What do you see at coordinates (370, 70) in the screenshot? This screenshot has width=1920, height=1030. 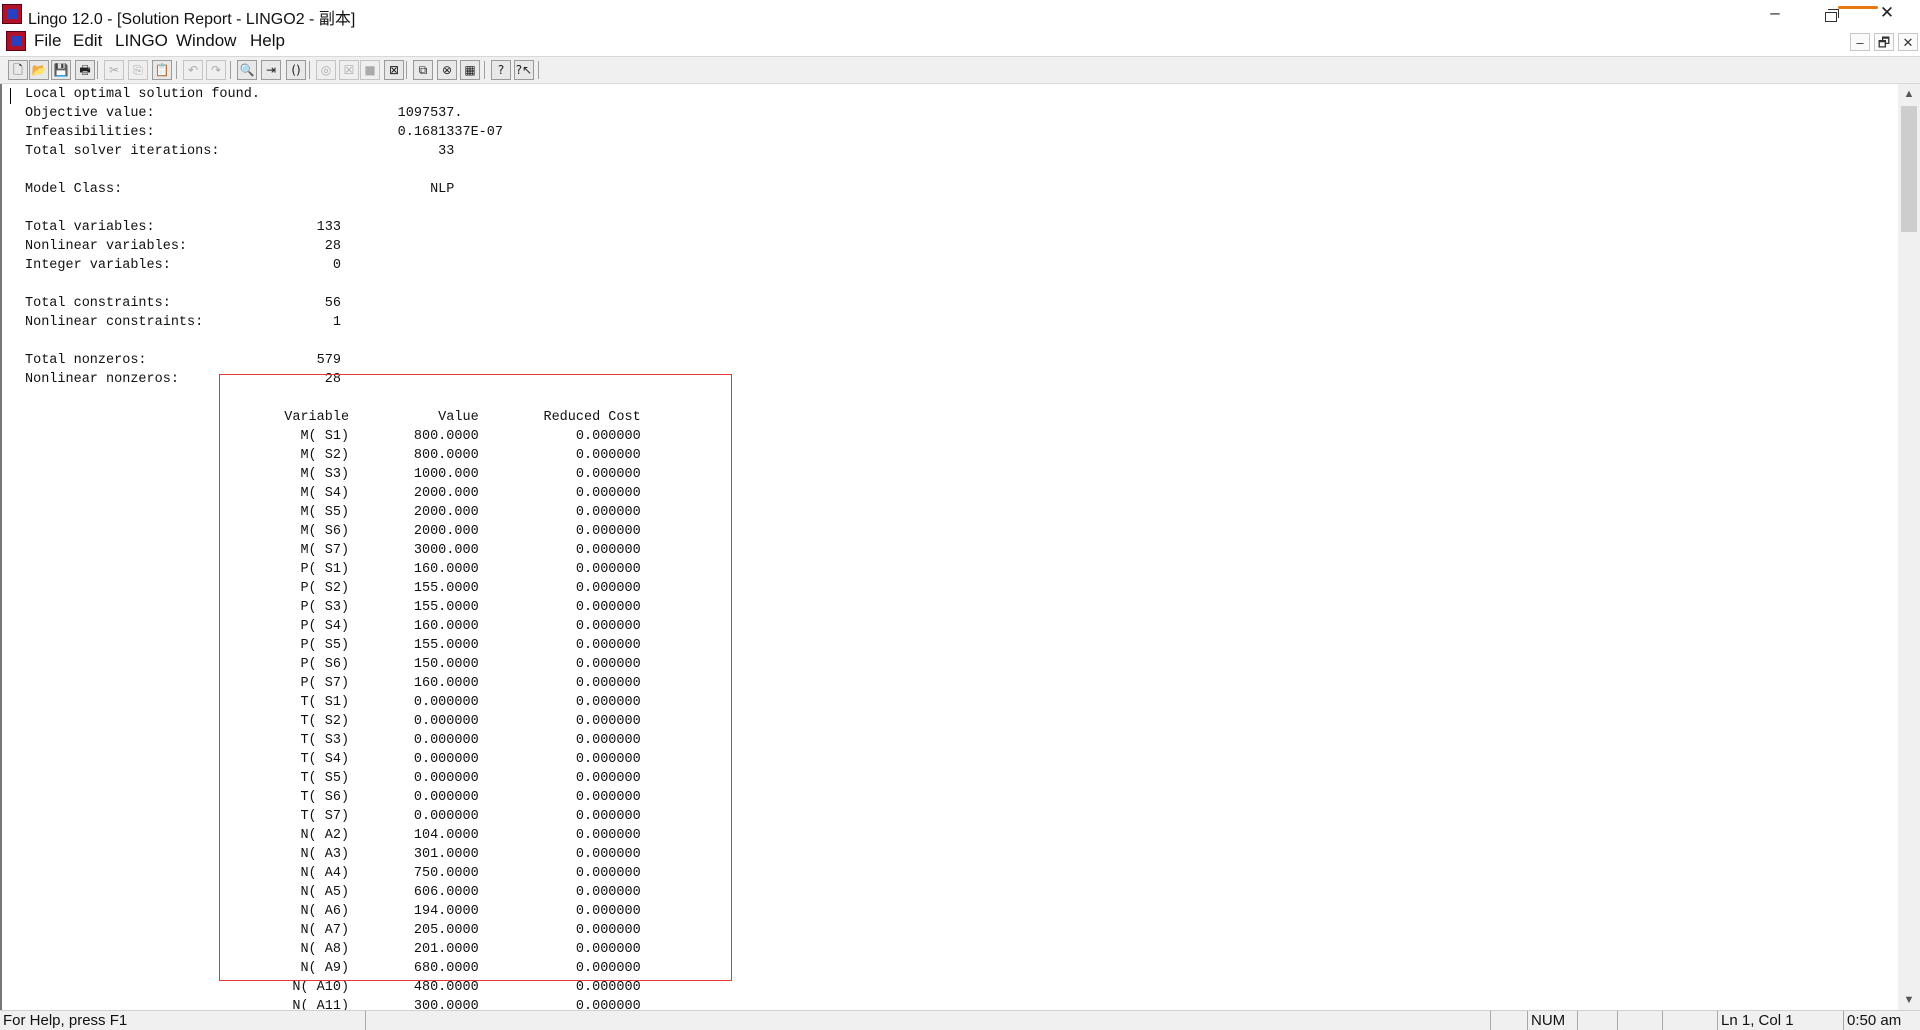 I see `stop-icon: ■` at bounding box center [370, 70].